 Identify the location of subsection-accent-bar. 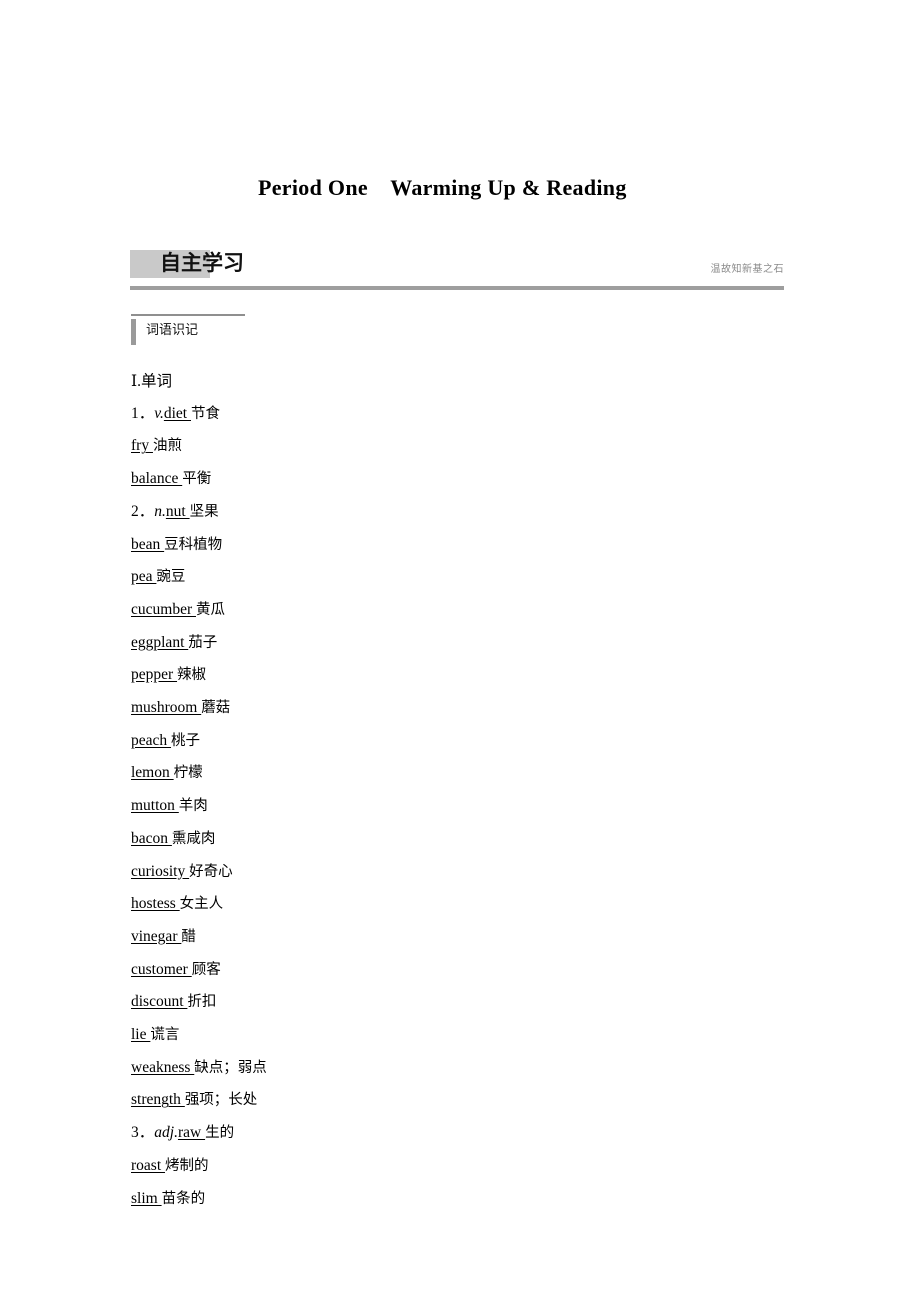
(133, 332).